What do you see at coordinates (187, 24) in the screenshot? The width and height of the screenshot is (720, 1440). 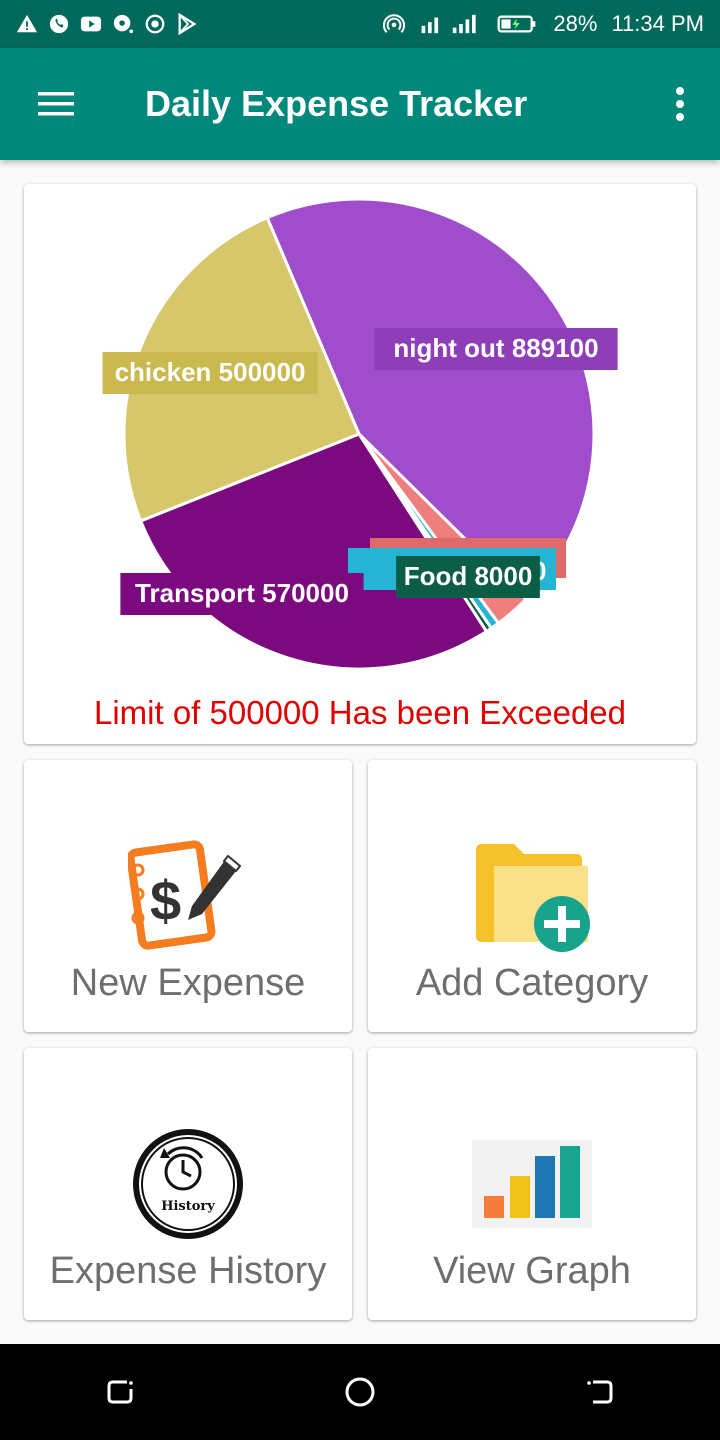 I see `play-store-icon` at bounding box center [187, 24].